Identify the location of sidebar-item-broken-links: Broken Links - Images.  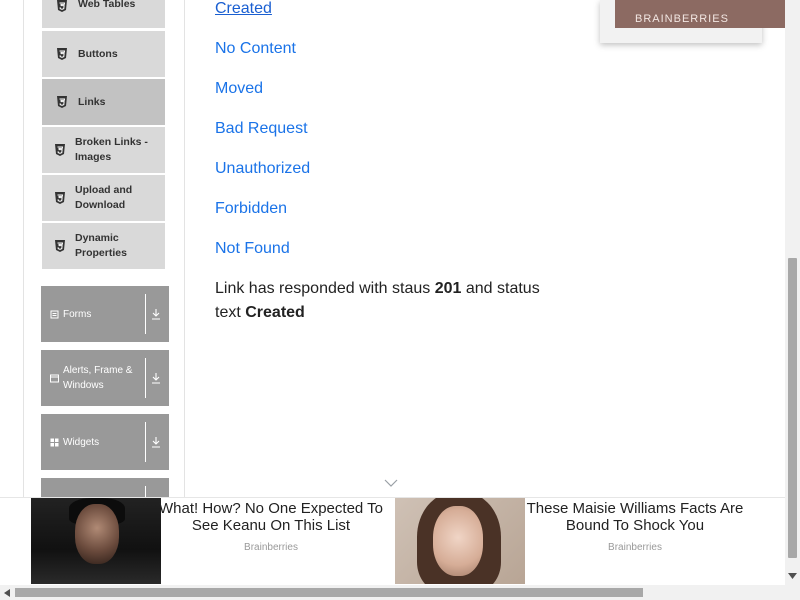
(103, 150).